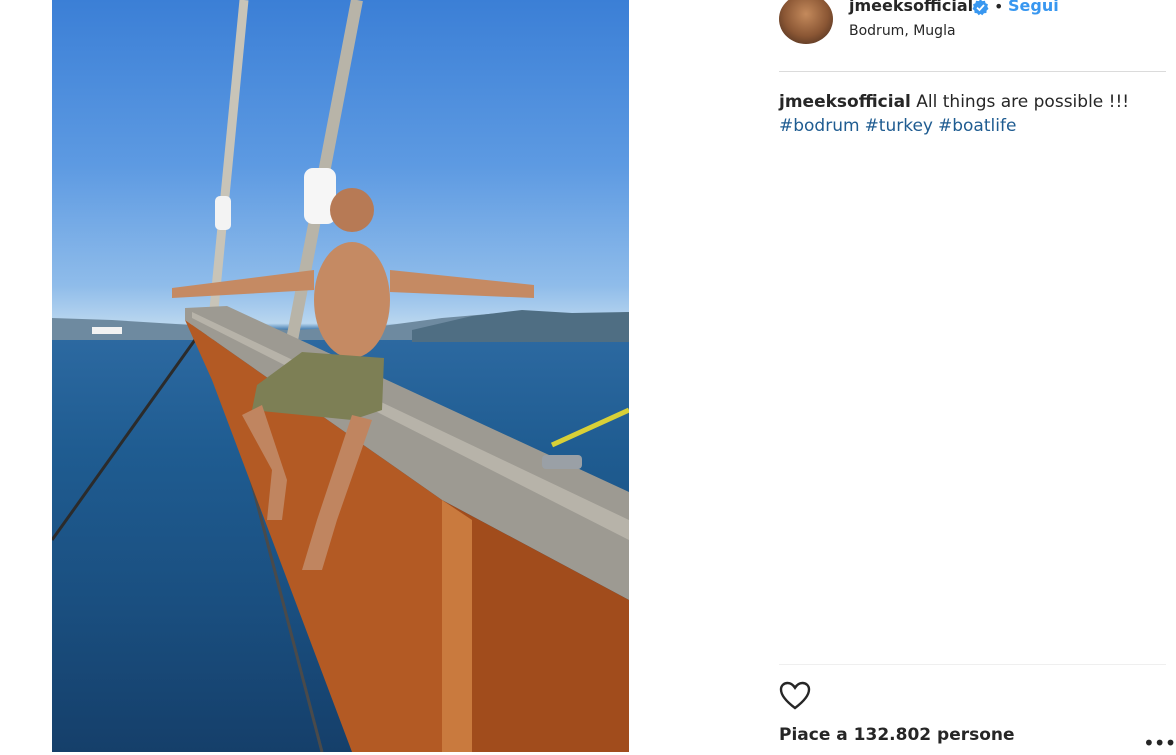  I want to click on follow-button: Segui, so click(1033, 7).